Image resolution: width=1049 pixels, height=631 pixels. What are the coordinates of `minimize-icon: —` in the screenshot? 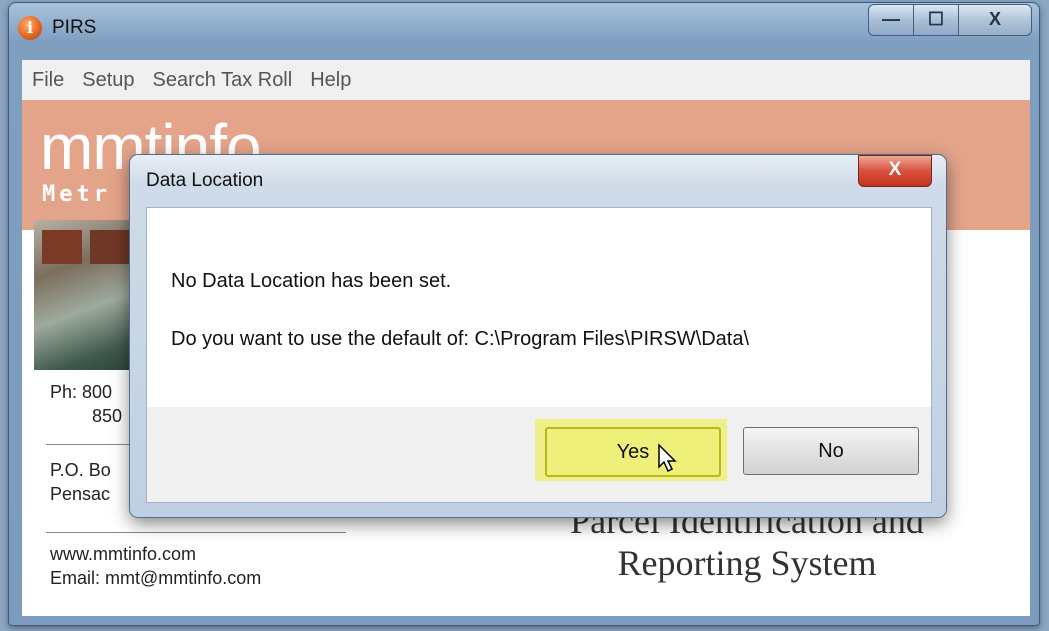 It's located at (891, 19).